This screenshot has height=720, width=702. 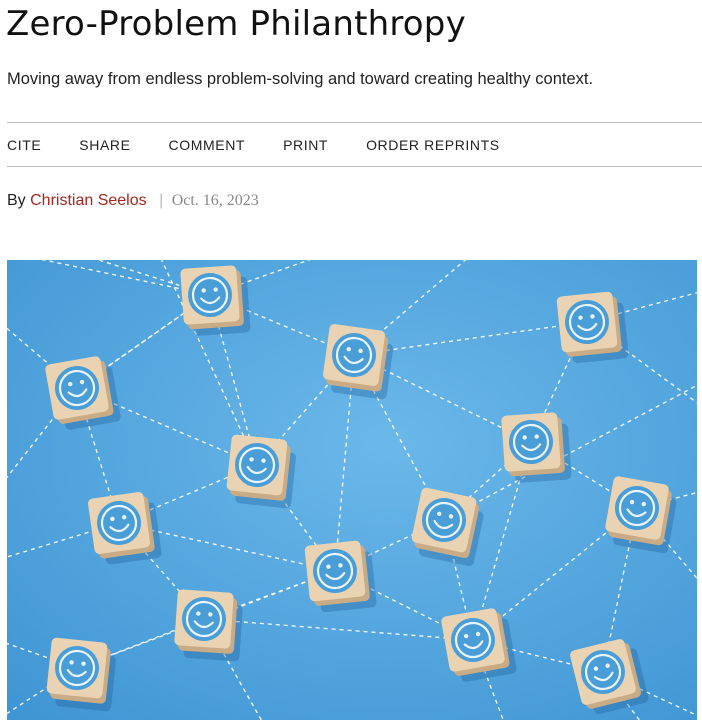 What do you see at coordinates (207, 145) in the screenshot?
I see `comment-link: COMMENT` at bounding box center [207, 145].